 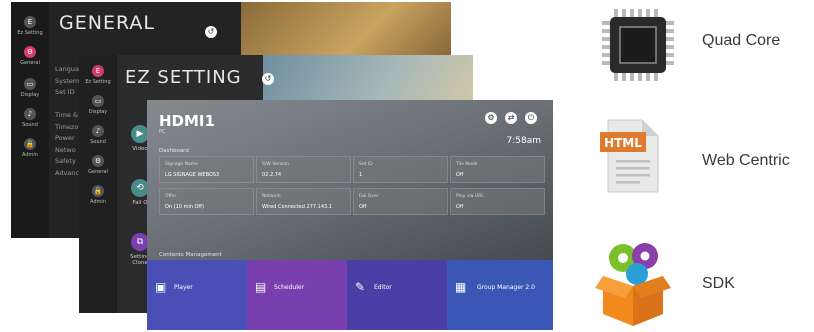 I want to click on html-document-icon: HTML, so click(x=630, y=158).